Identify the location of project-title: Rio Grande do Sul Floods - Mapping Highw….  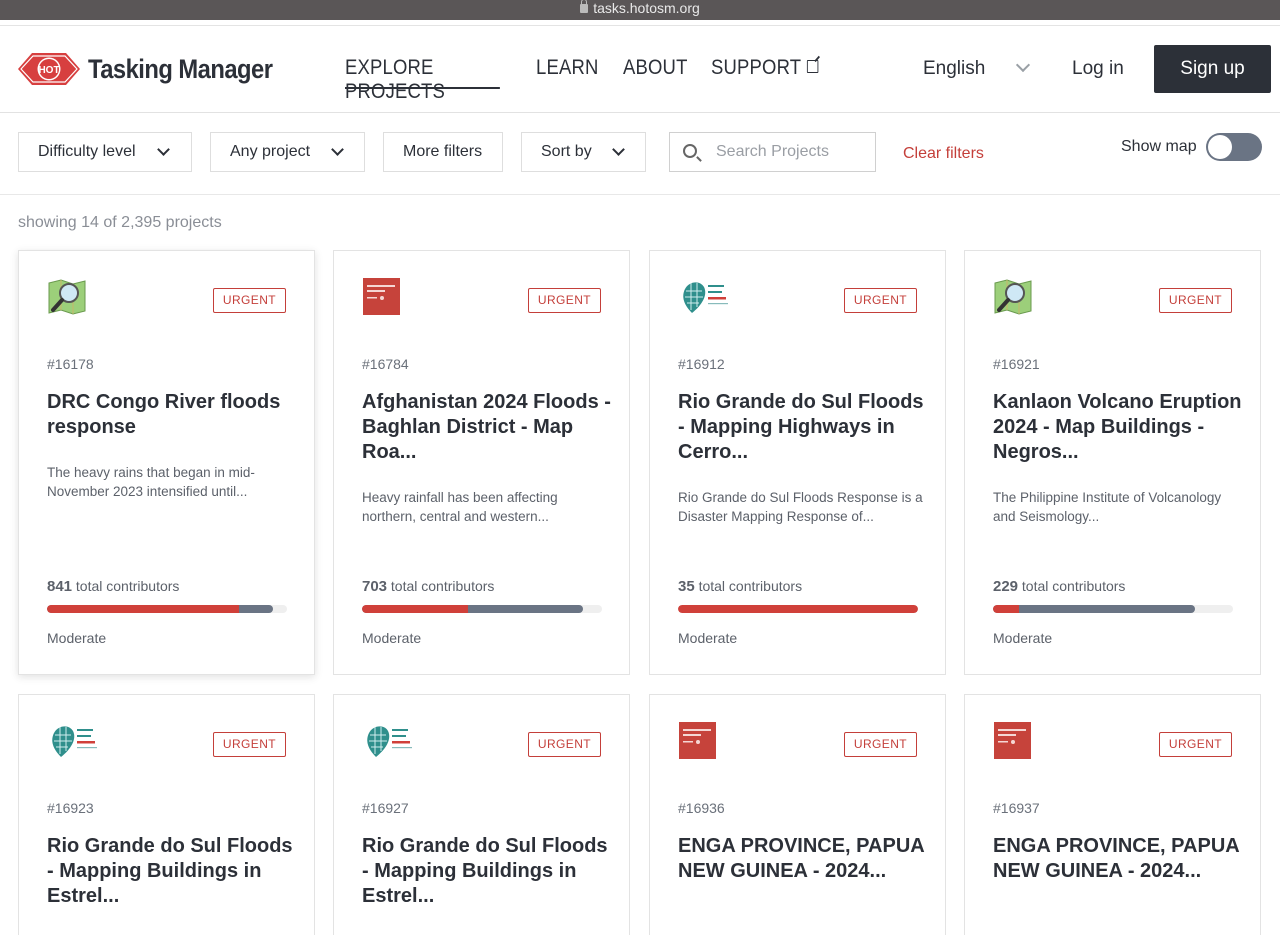
(803, 427).